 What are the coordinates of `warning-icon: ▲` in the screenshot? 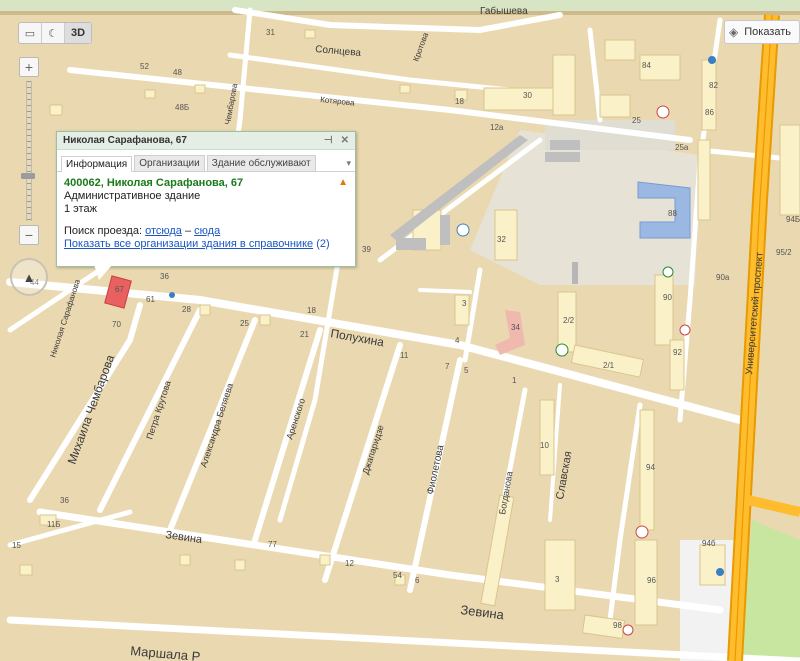 It's located at (343, 183).